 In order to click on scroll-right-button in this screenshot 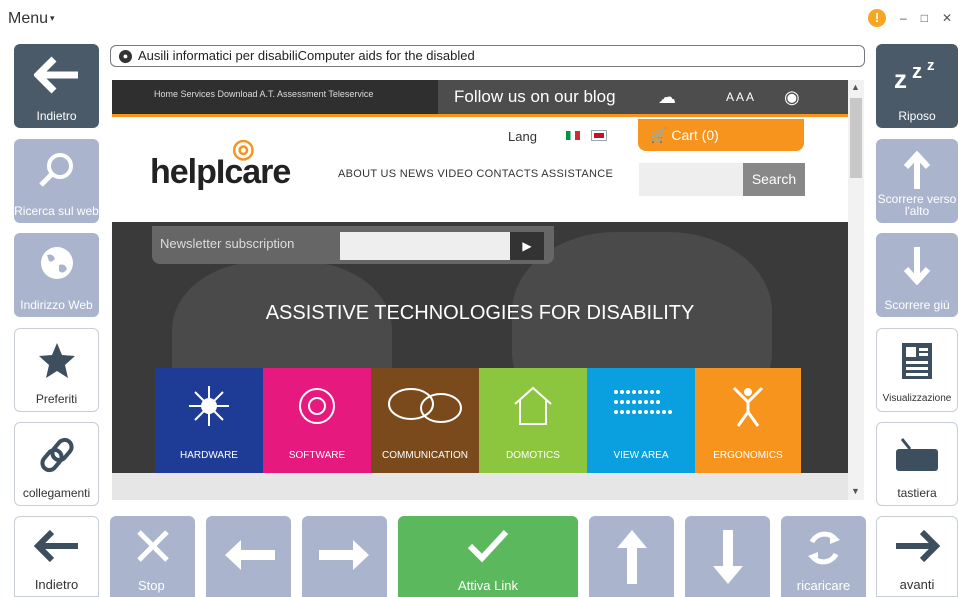, I will do `click(344, 556)`.